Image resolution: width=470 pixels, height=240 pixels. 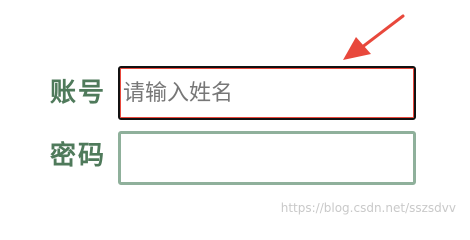 What do you see at coordinates (368, 208) in the screenshot?
I see `watermark-text: https://blog.csdn.net/sszsdvv` at bounding box center [368, 208].